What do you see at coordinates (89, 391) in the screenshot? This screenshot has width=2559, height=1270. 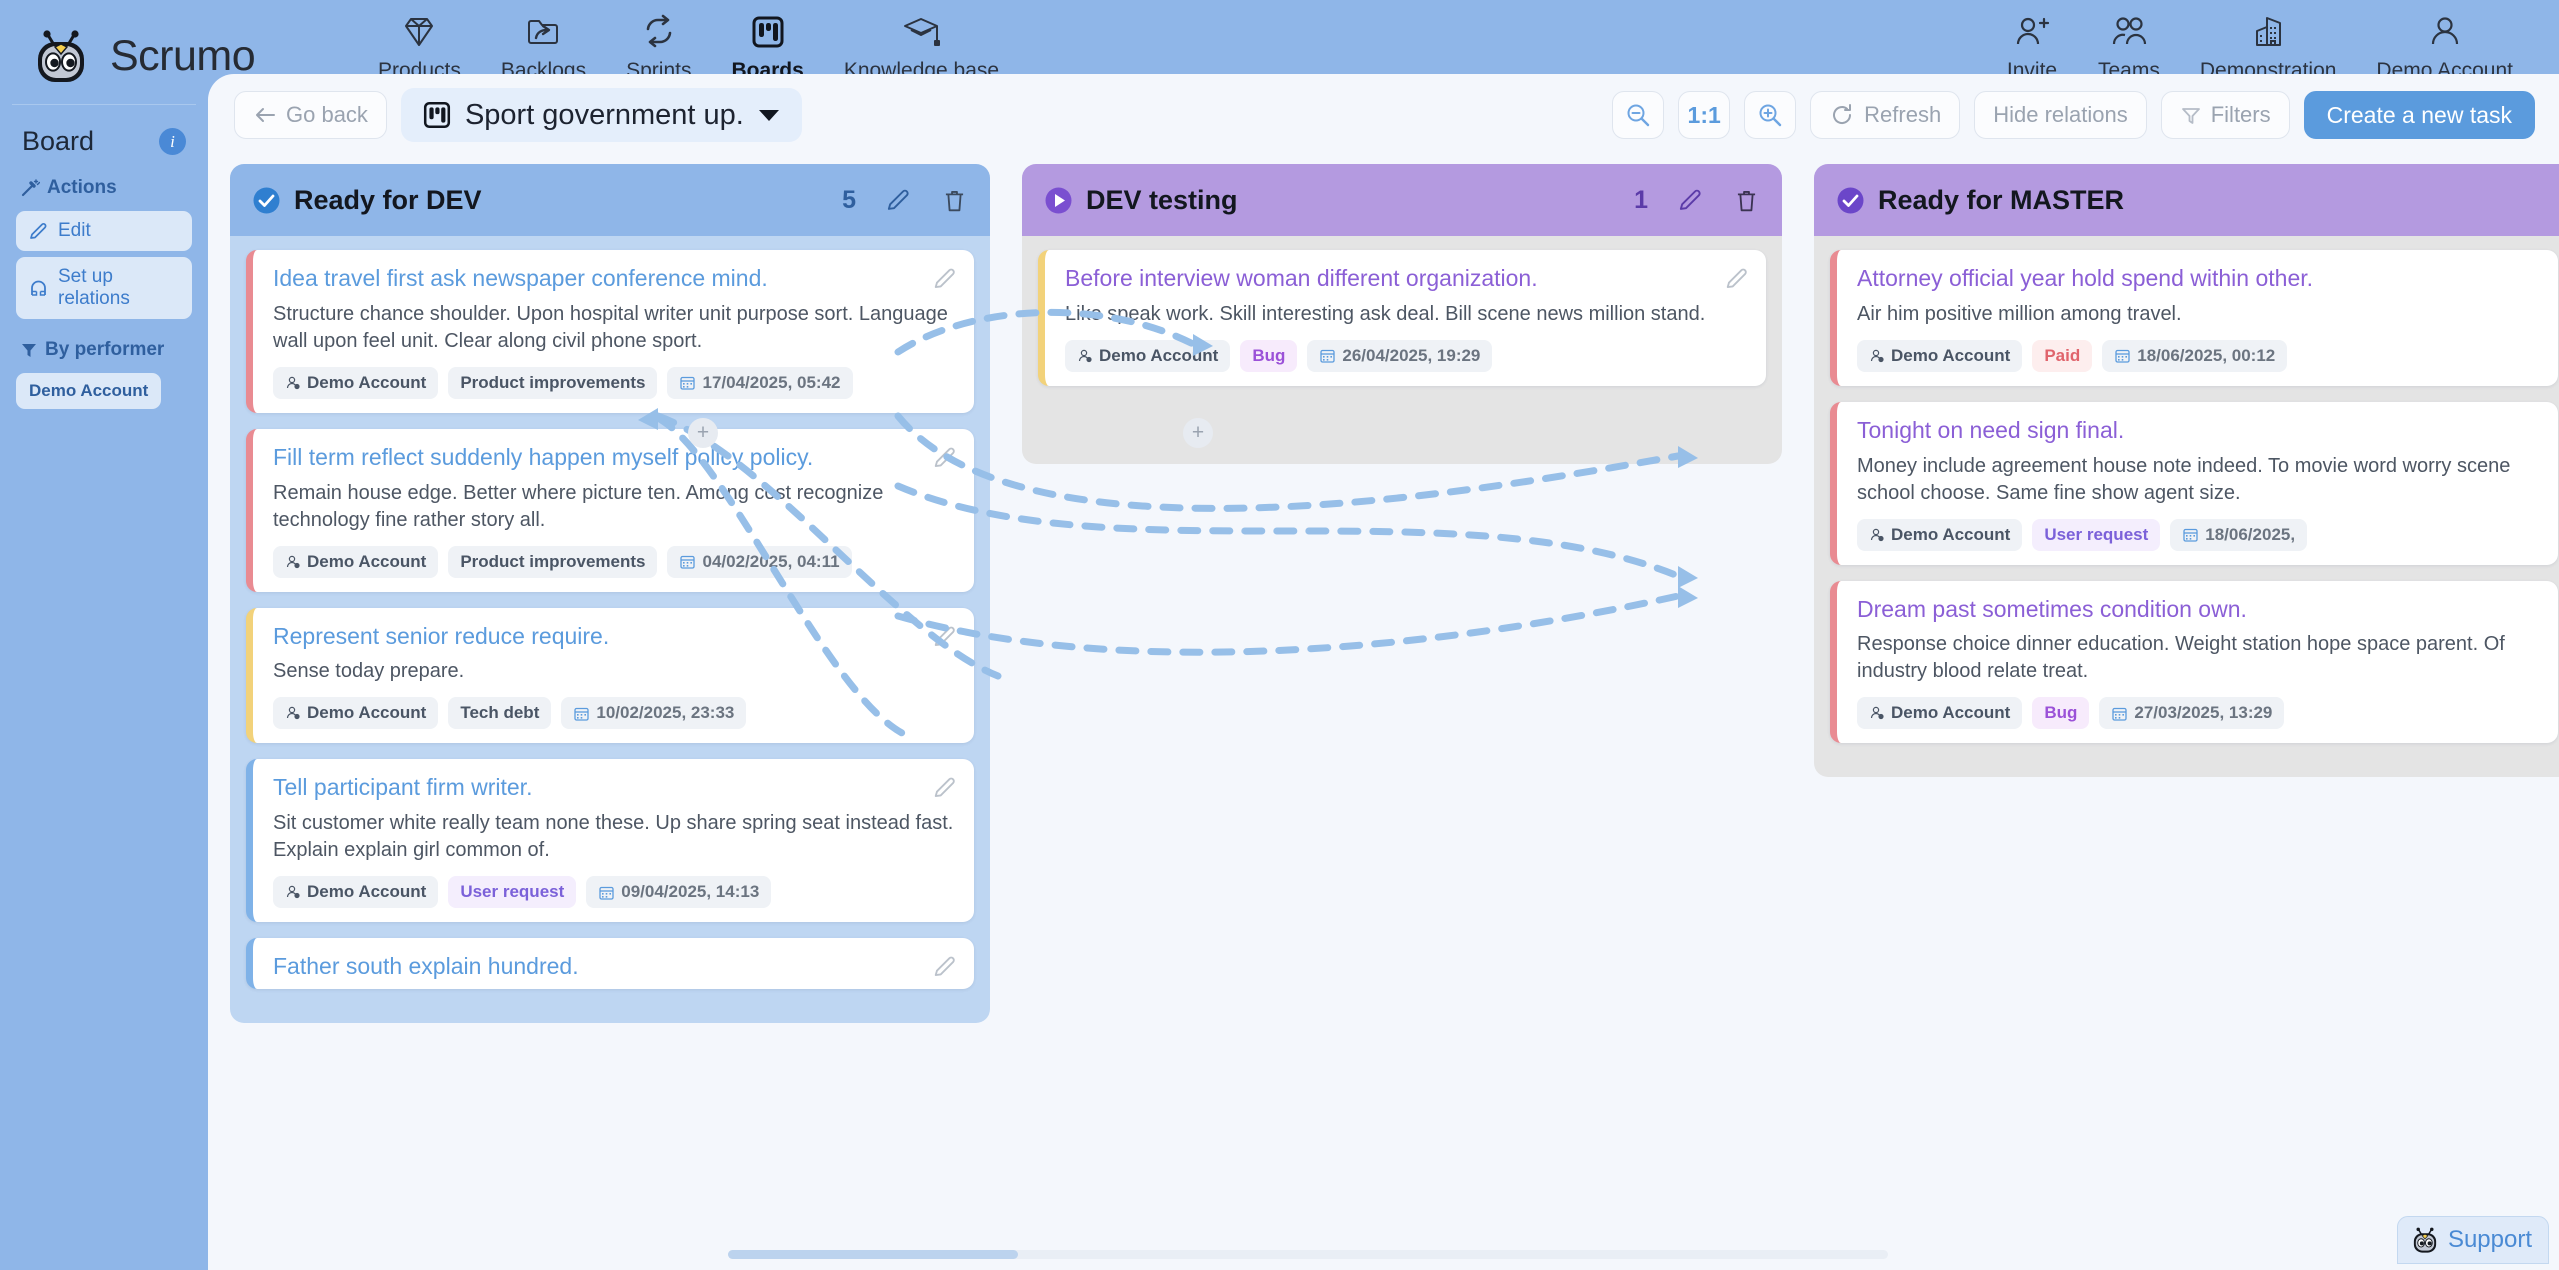 I see `sidebar-performer-chip: Demo Account` at bounding box center [89, 391].